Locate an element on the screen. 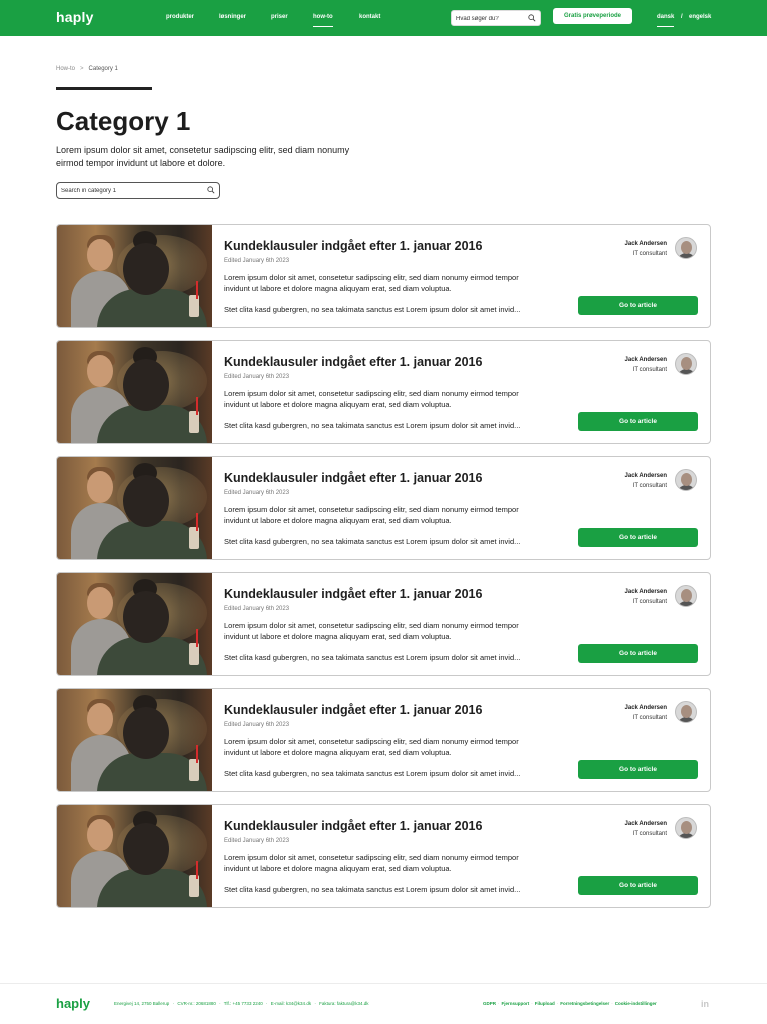 The height and width of the screenshot is (1024, 767). nav-priser: priser is located at coordinates (279, 17).